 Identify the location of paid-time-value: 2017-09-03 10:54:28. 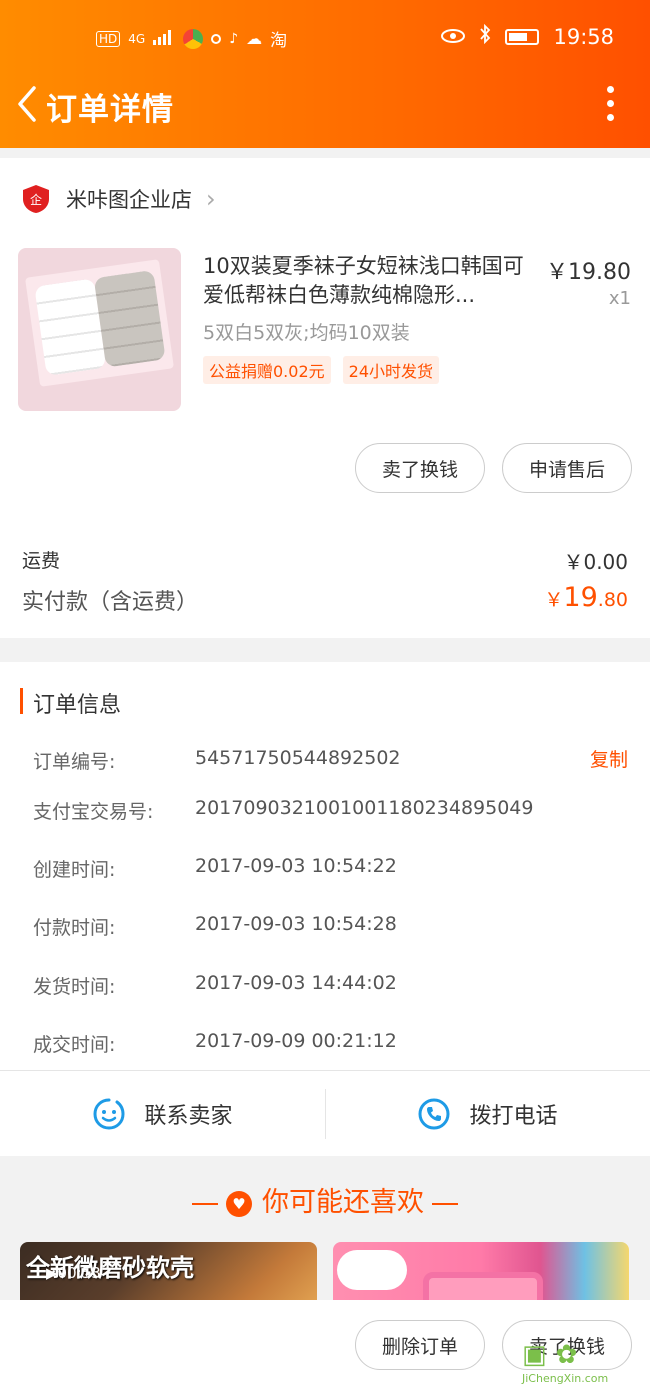
(296, 924).